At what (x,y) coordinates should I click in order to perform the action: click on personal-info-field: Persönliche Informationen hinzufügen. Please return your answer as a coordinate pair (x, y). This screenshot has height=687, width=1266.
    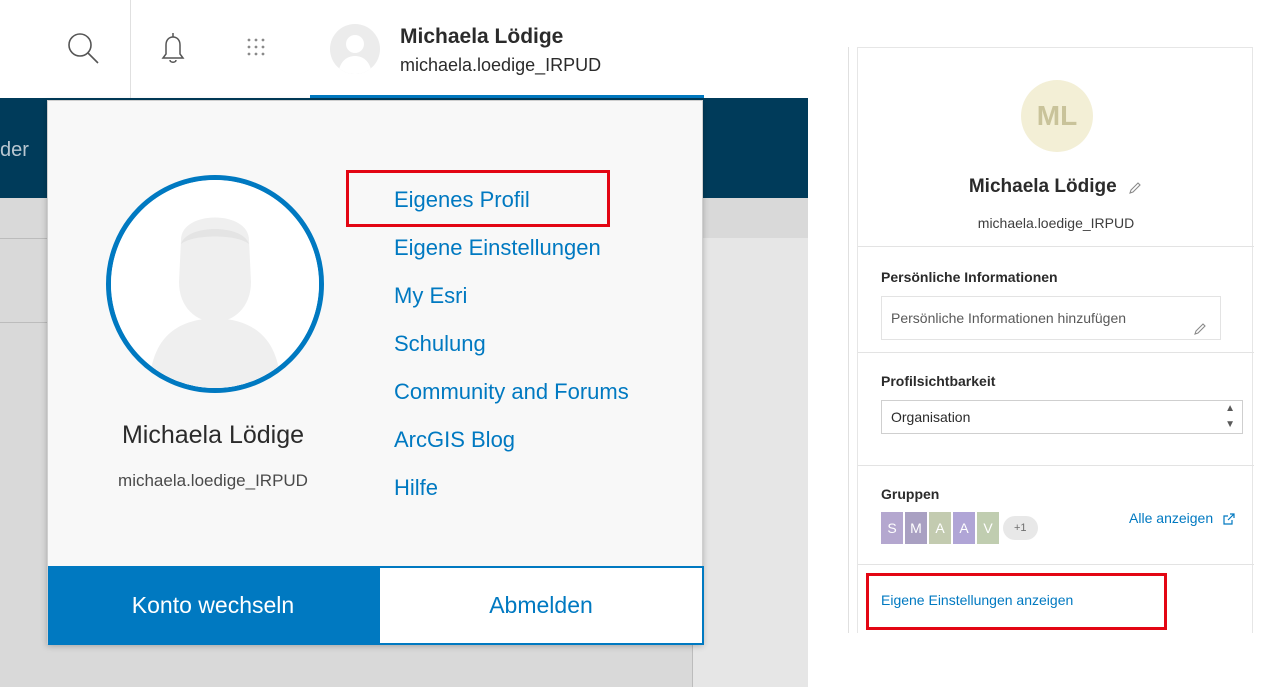
    Looking at the image, I should click on (1051, 318).